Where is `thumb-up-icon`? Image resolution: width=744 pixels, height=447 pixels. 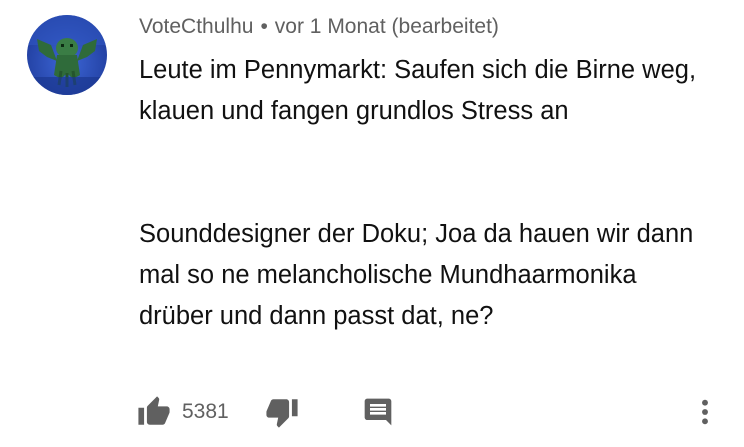
thumb-up-icon is located at coordinates (154, 410).